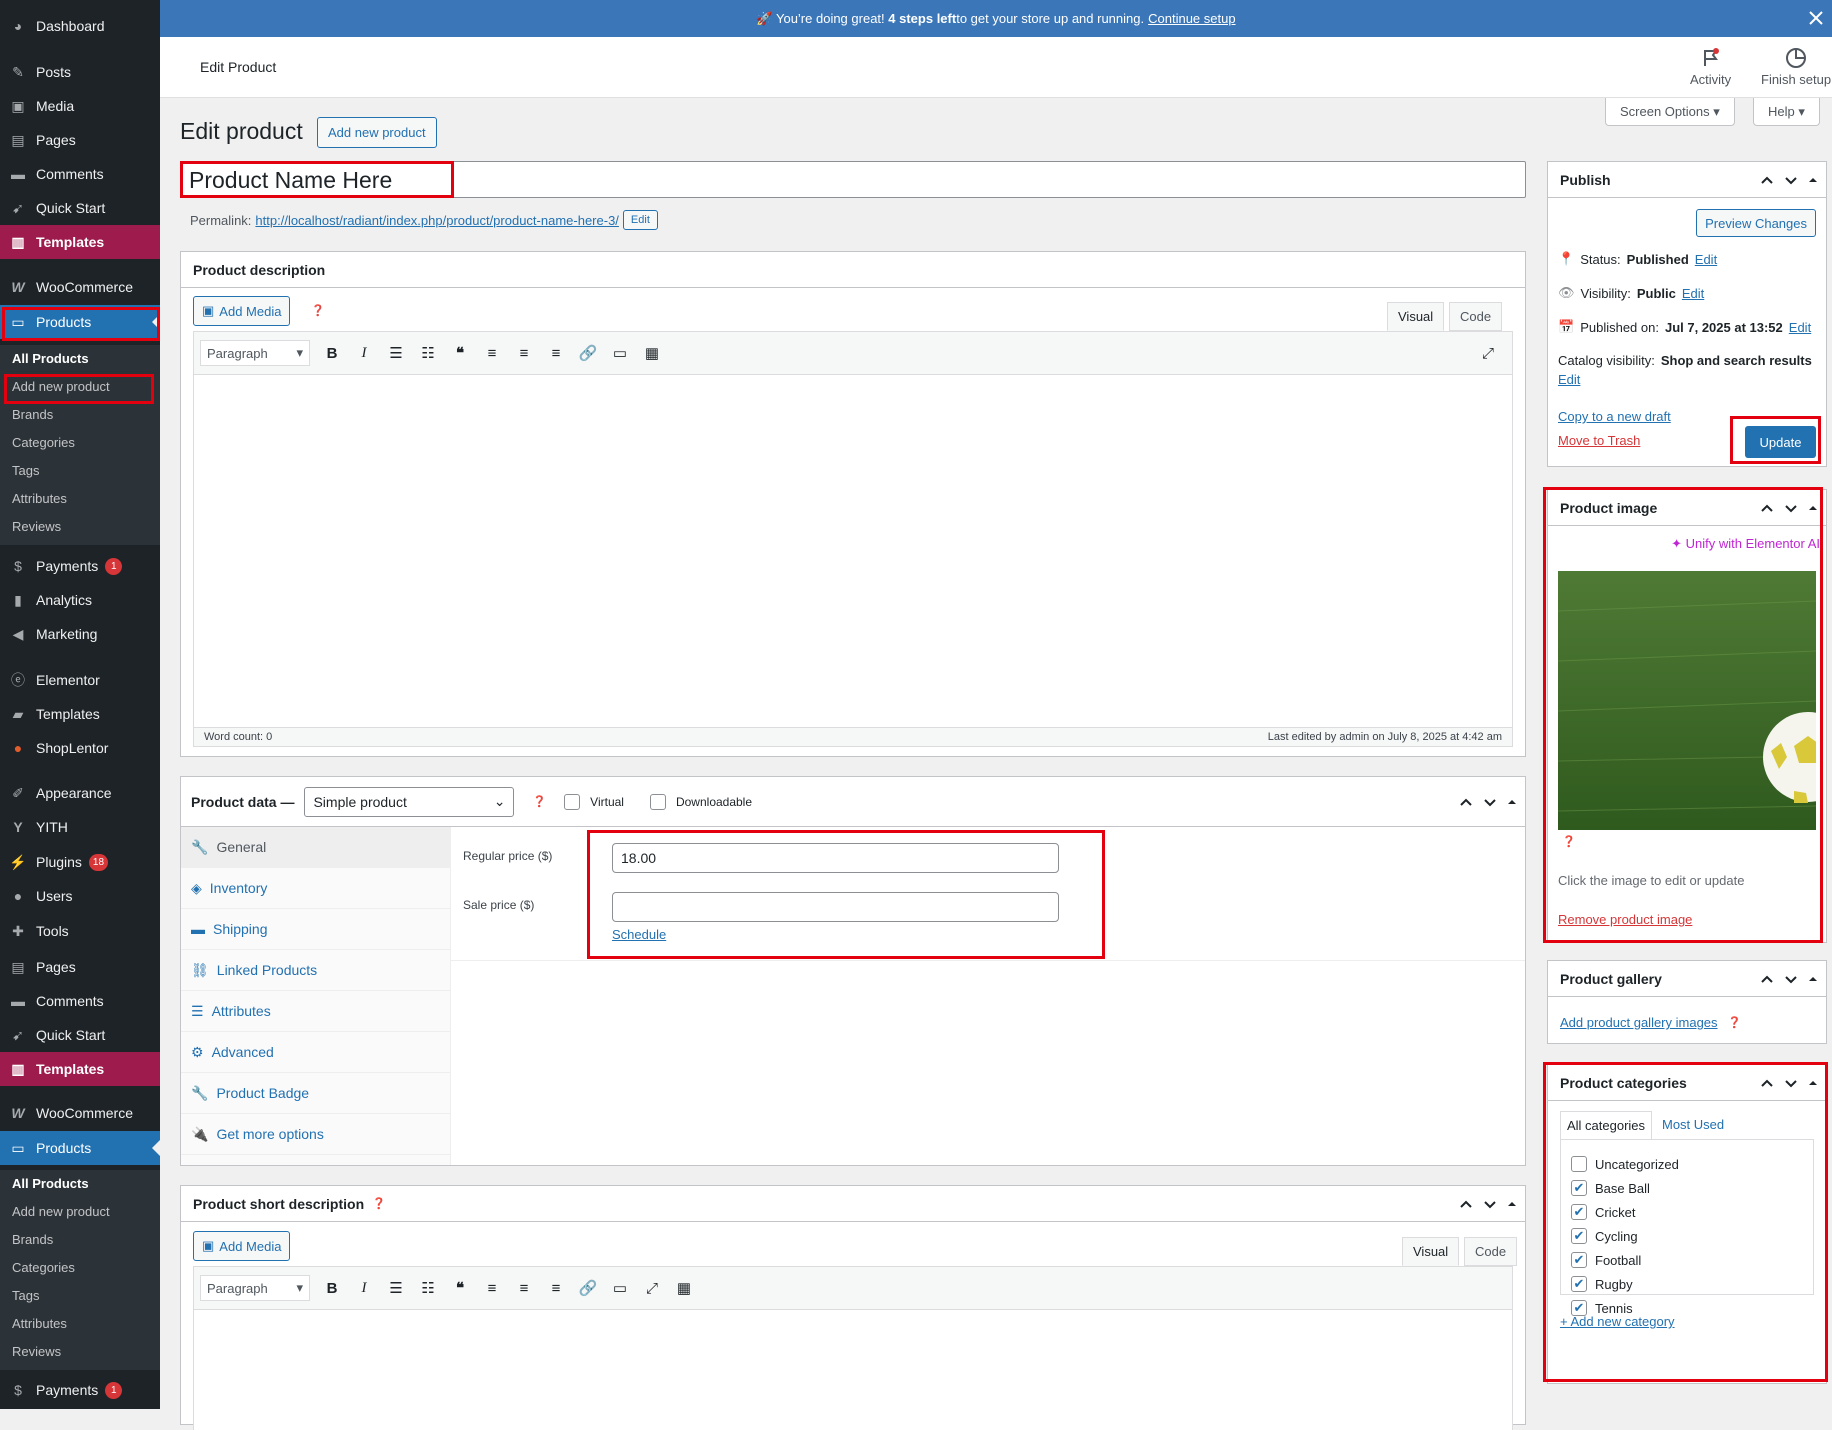  I want to click on close-icon, so click(1816, 18).